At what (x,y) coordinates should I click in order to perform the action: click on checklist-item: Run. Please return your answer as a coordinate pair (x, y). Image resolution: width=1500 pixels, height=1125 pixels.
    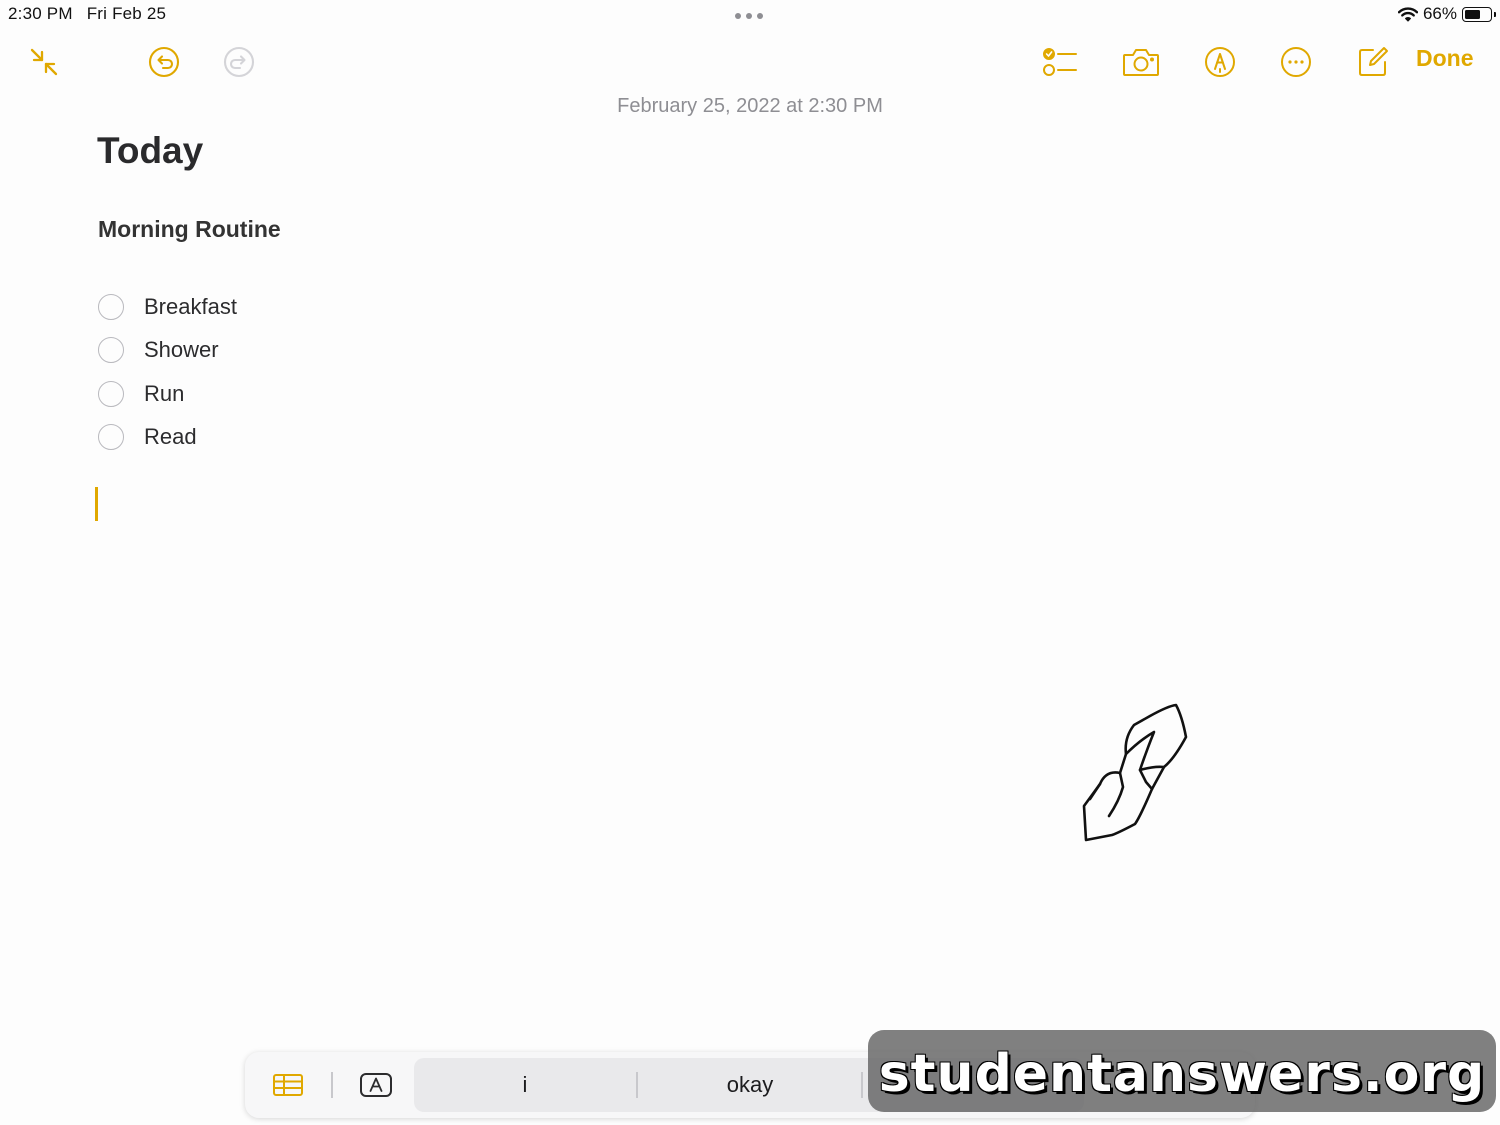
    Looking at the image, I should click on (167, 394).